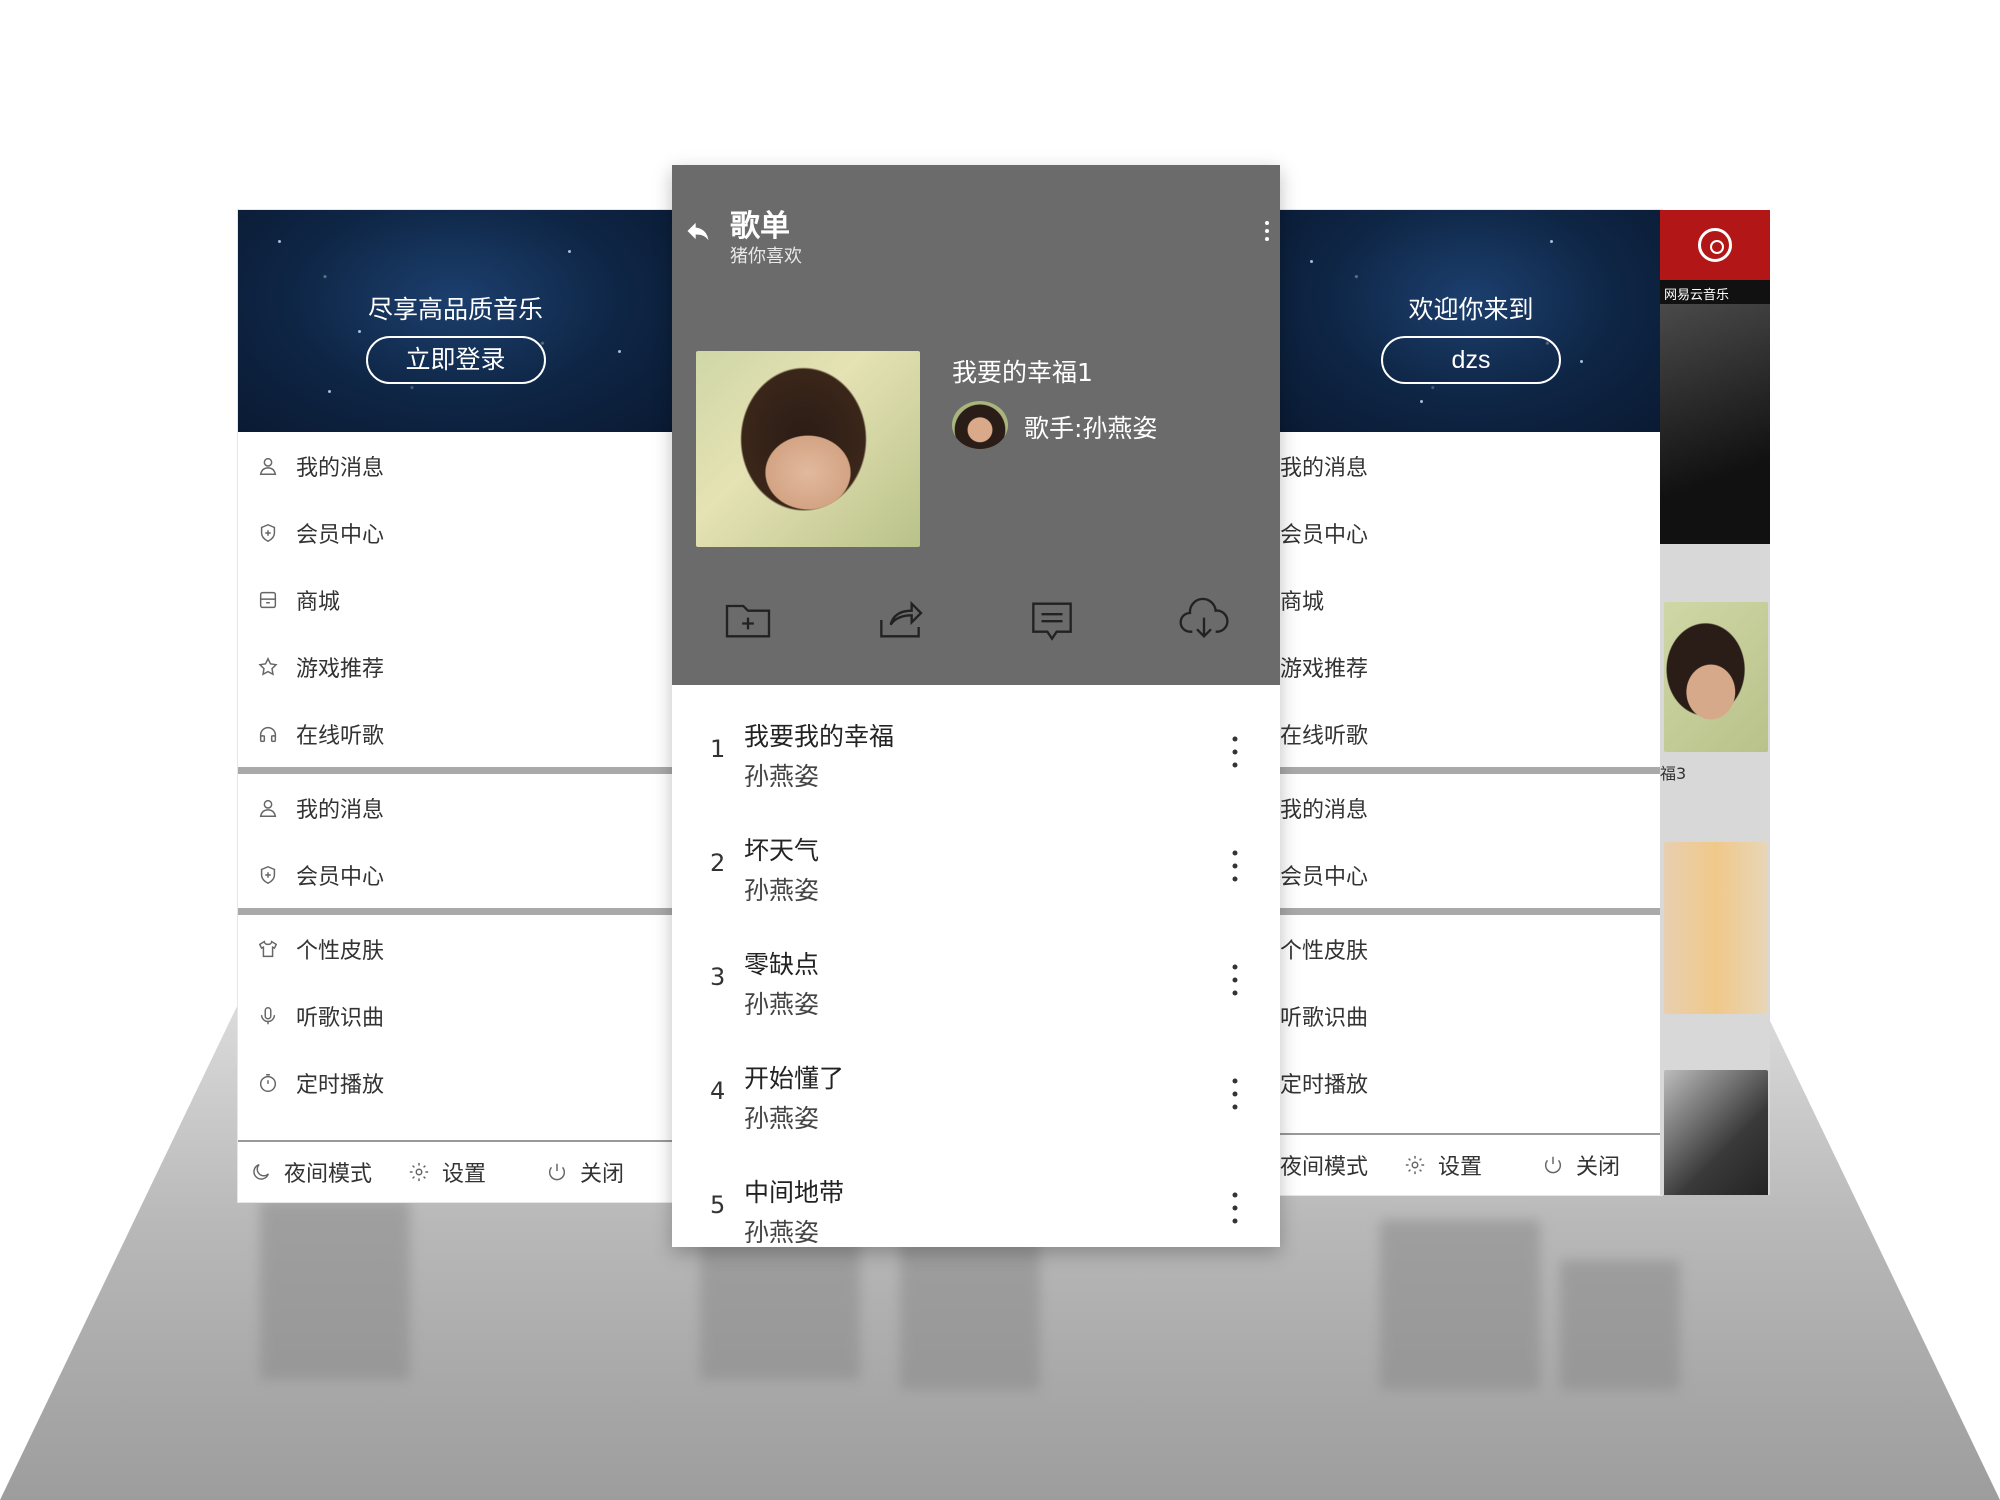  Describe the element at coordinates (340, 951) in the screenshot. I see `menu-item-label: 个性皮肤` at that location.